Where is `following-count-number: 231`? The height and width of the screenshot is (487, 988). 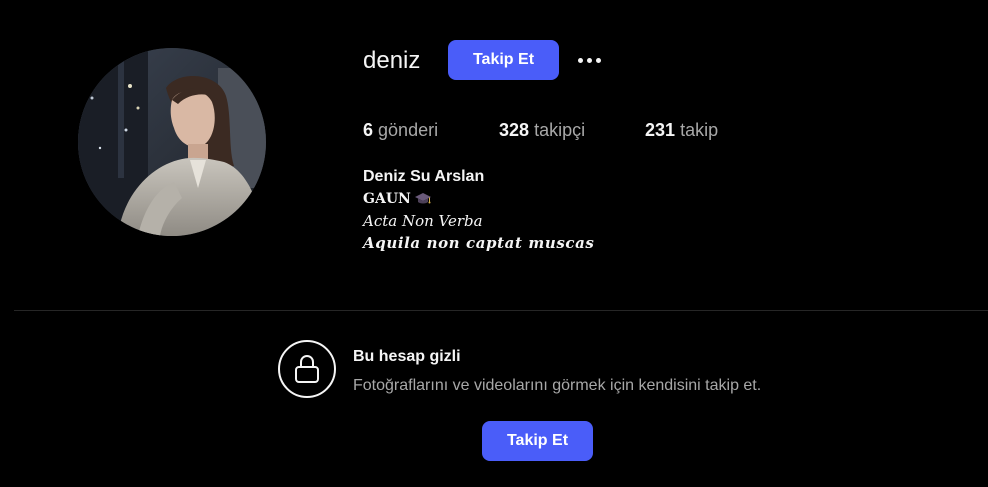
following-count-number: 231 is located at coordinates (660, 130).